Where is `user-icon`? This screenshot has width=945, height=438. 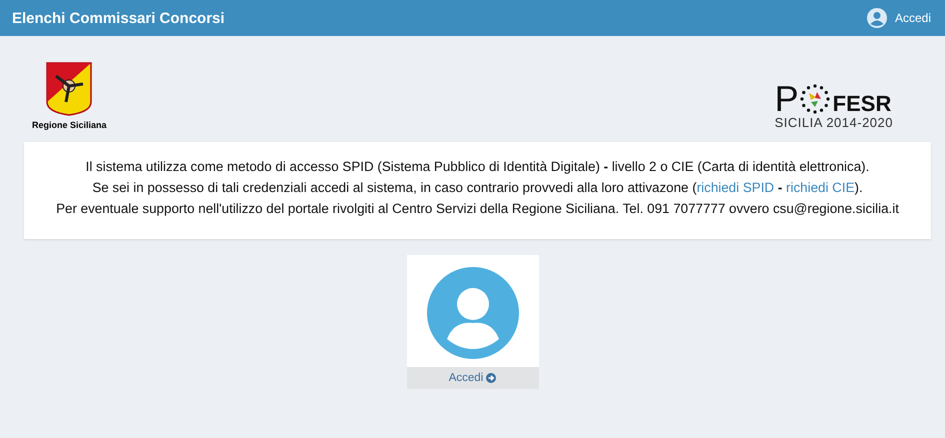
user-icon is located at coordinates (876, 18).